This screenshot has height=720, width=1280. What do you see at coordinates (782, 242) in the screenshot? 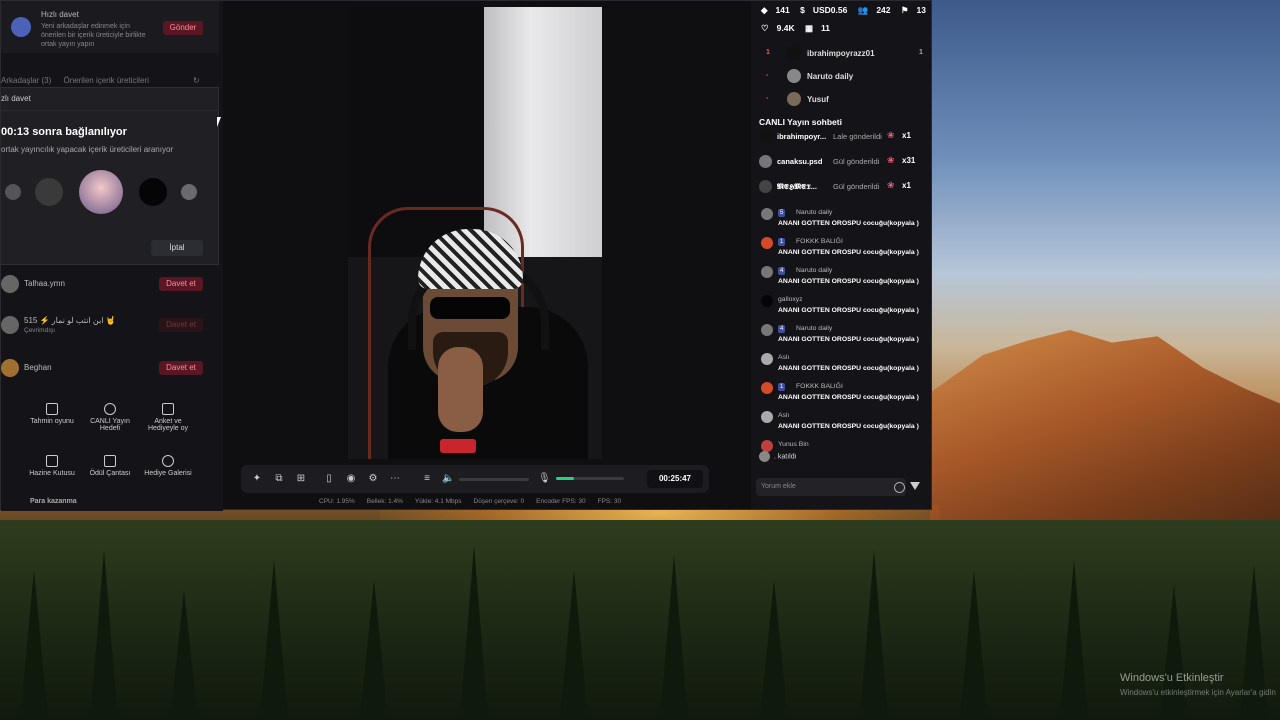
I see `level-badge: 1` at bounding box center [782, 242].